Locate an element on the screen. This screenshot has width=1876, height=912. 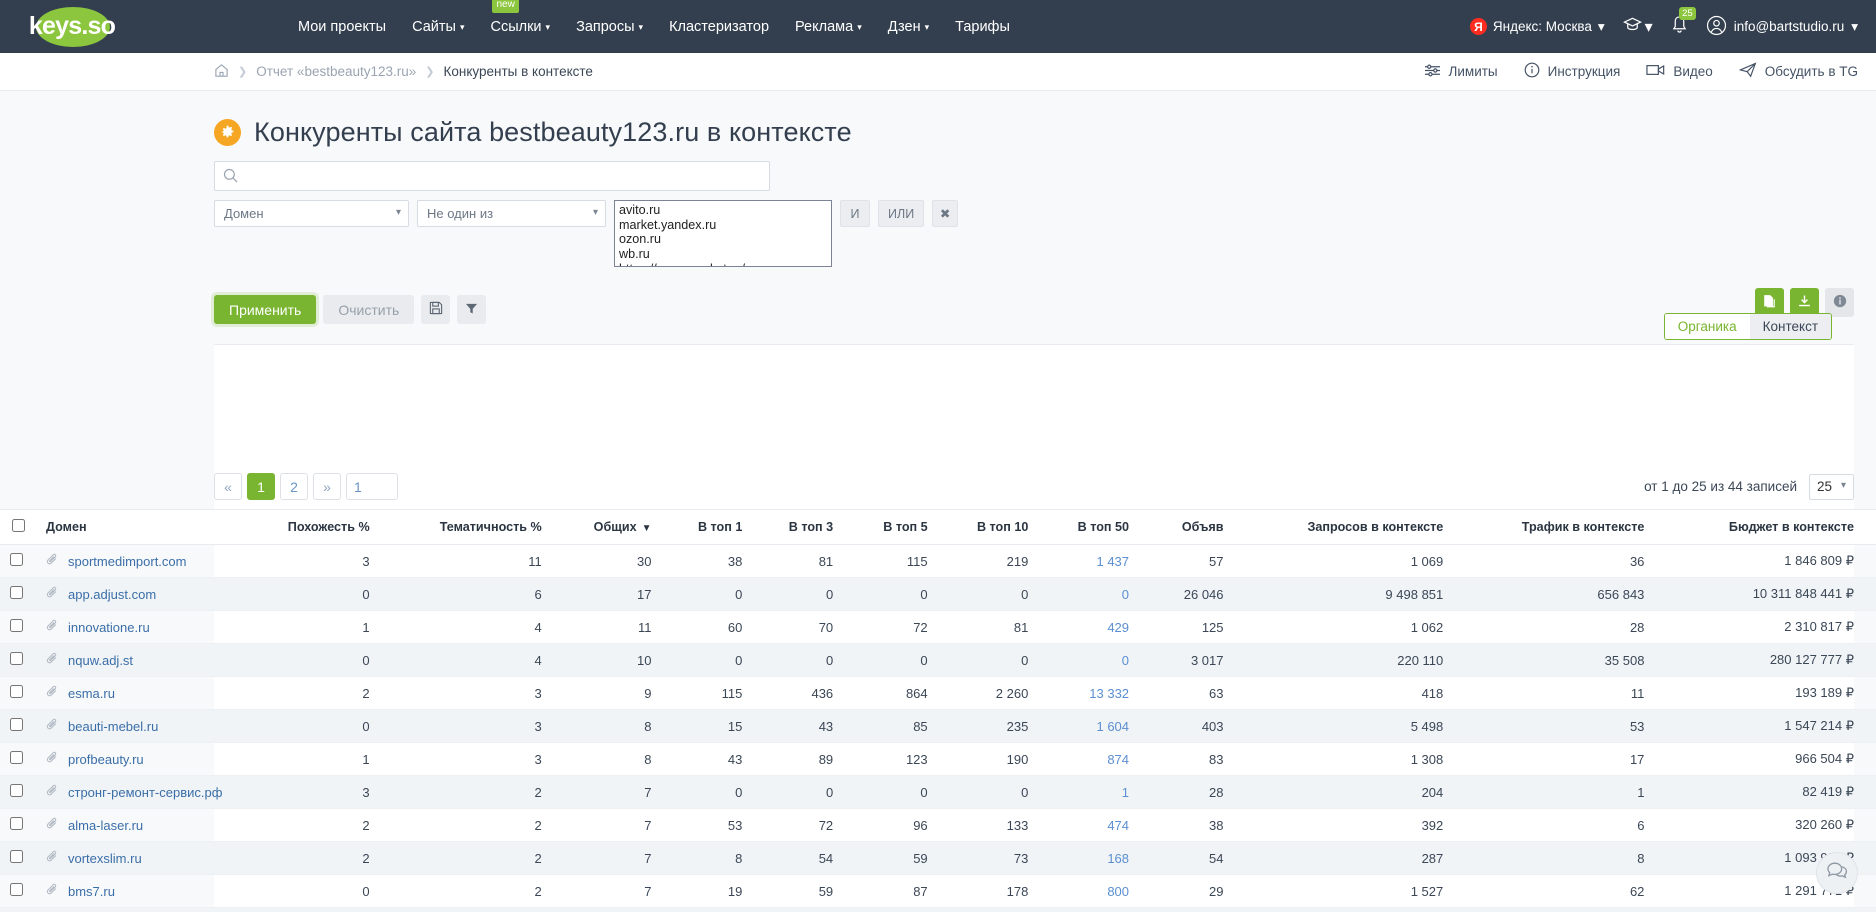
domain-link: innovatione.ru is located at coordinates (109, 627).